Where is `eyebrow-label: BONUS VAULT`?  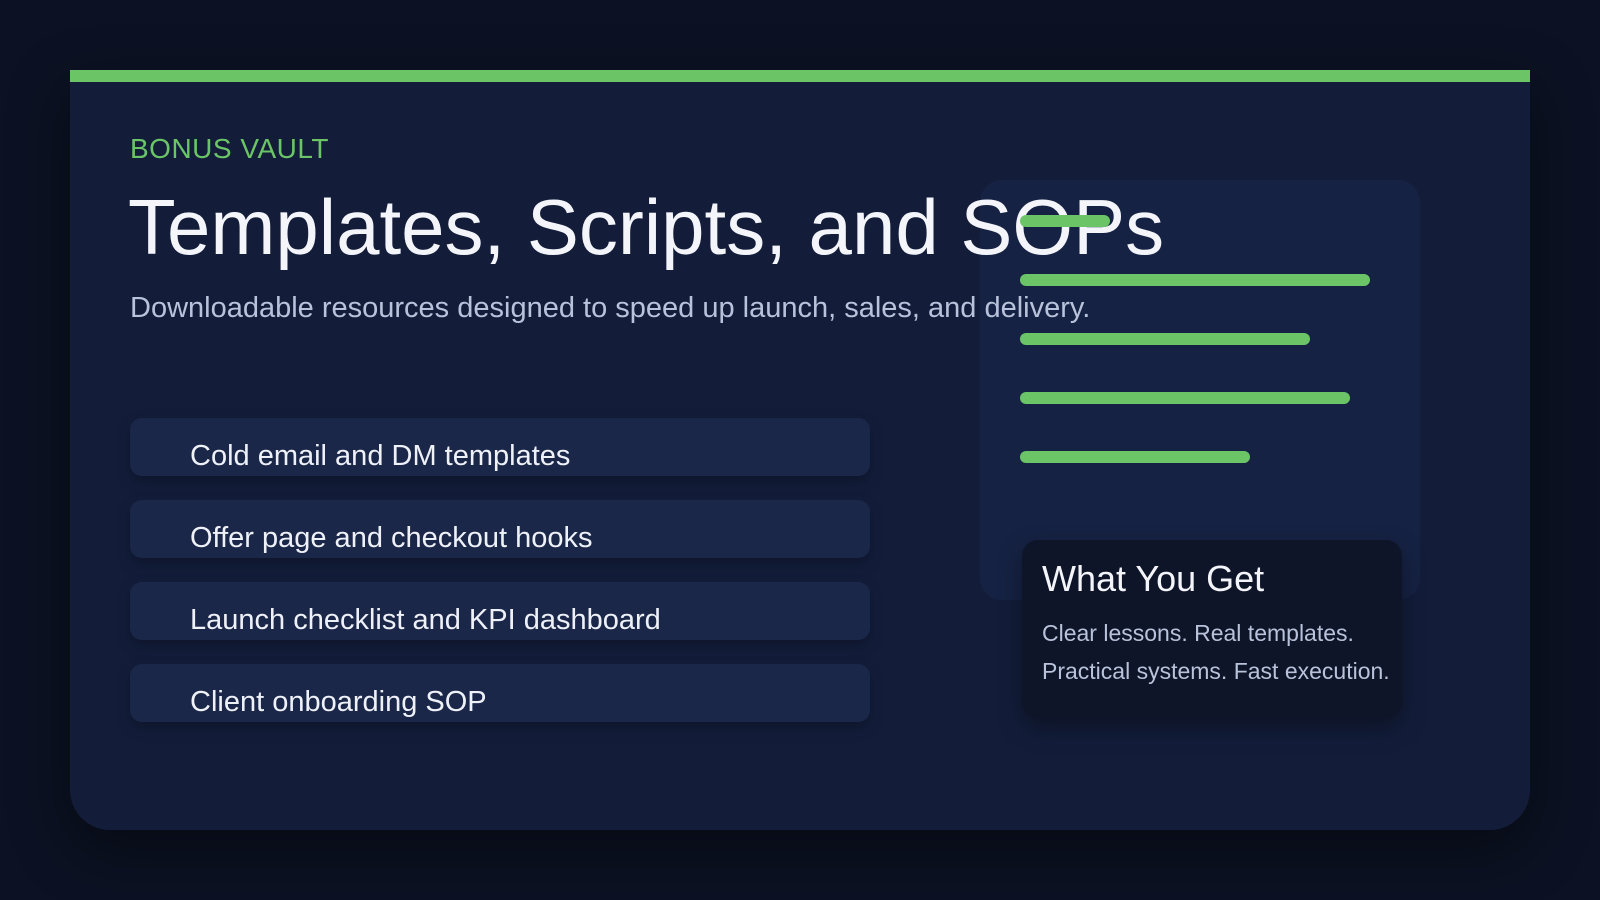
eyebrow-label: BONUS VAULT is located at coordinates (229, 148).